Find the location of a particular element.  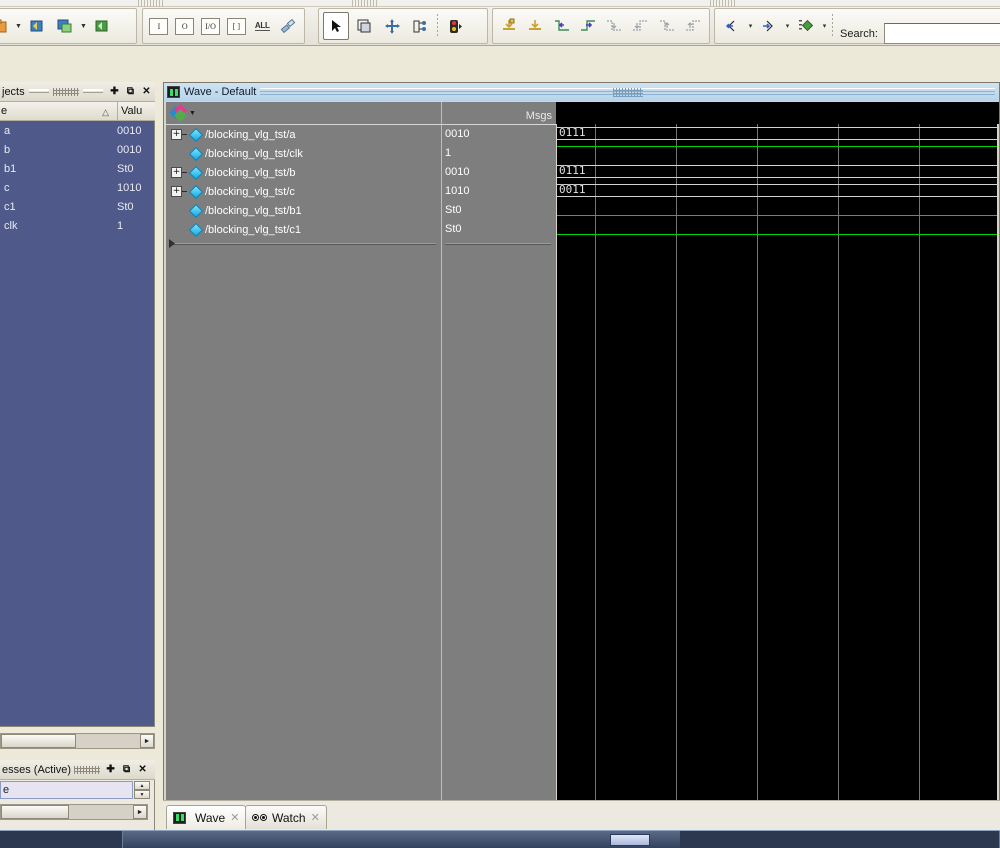

objects-hscroll-track is located at coordinates (108, 741).